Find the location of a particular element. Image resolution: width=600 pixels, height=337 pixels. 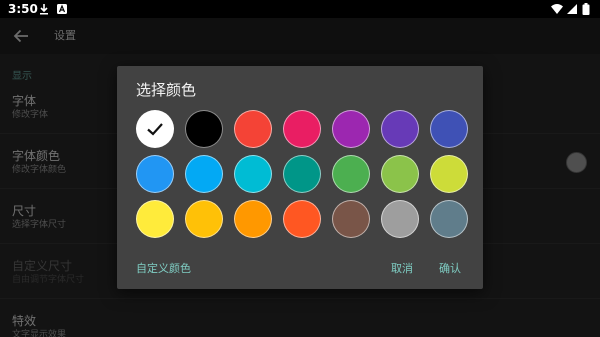

confirm-button: 确认 is located at coordinates (450, 269).